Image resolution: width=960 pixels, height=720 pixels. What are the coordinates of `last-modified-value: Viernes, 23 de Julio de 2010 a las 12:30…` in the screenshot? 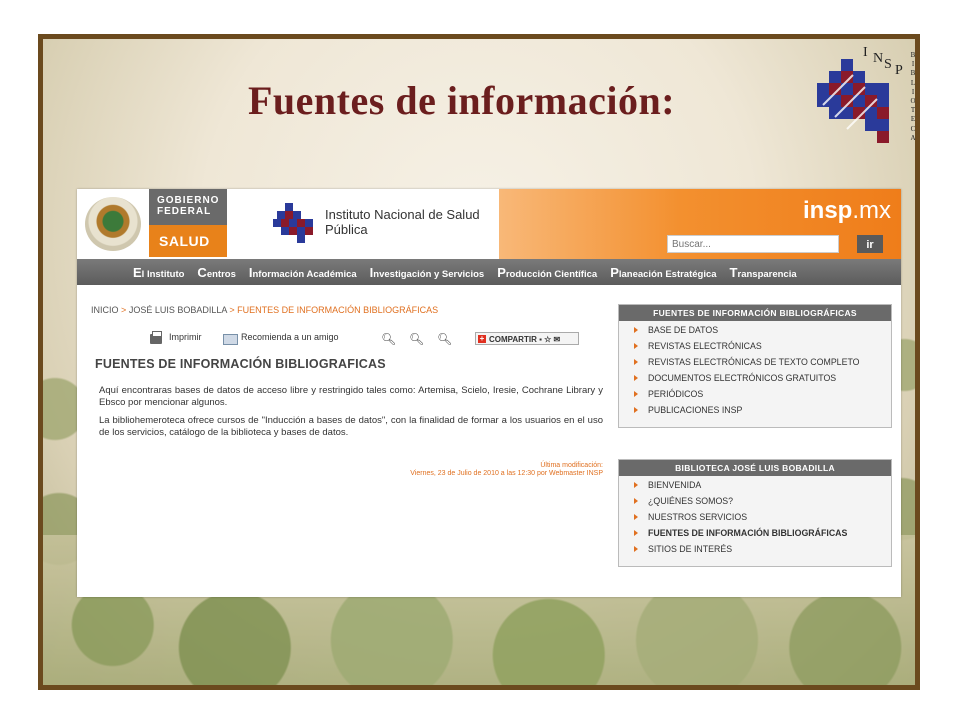 It's located at (506, 473).